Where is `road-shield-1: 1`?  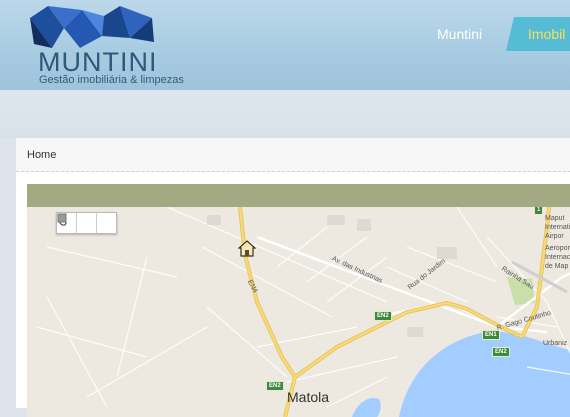
road-shield-1: 1 is located at coordinates (539, 211).